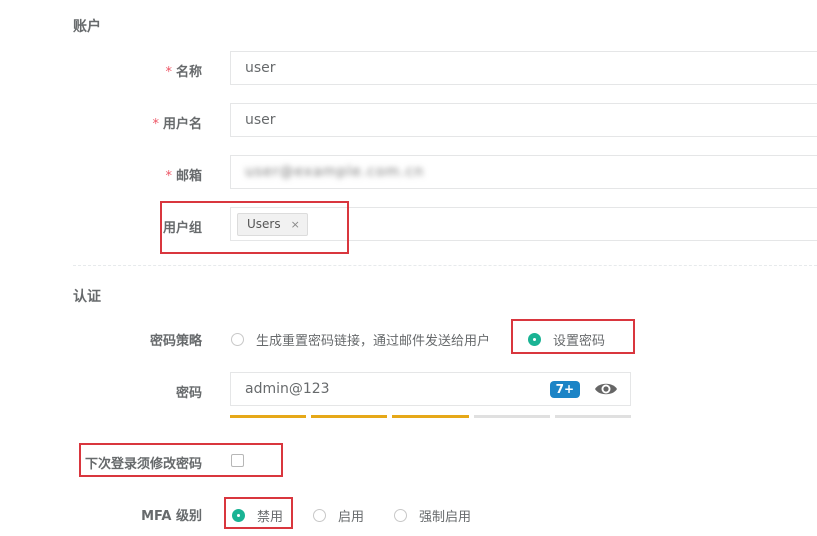 This screenshot has width=817, height=536. Describe the element at coordinates (183, 176) in the screenshot. I see `email-label: * 邮箱` at that location.